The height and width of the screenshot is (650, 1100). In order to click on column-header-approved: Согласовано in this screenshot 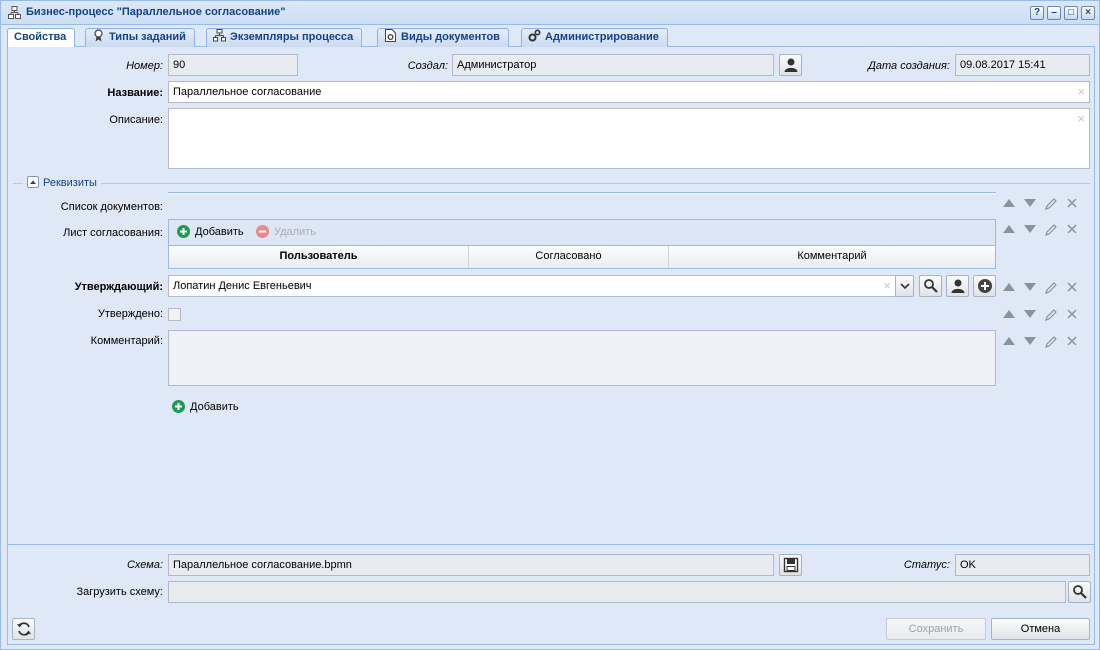, I will do `click(569, 257)`.